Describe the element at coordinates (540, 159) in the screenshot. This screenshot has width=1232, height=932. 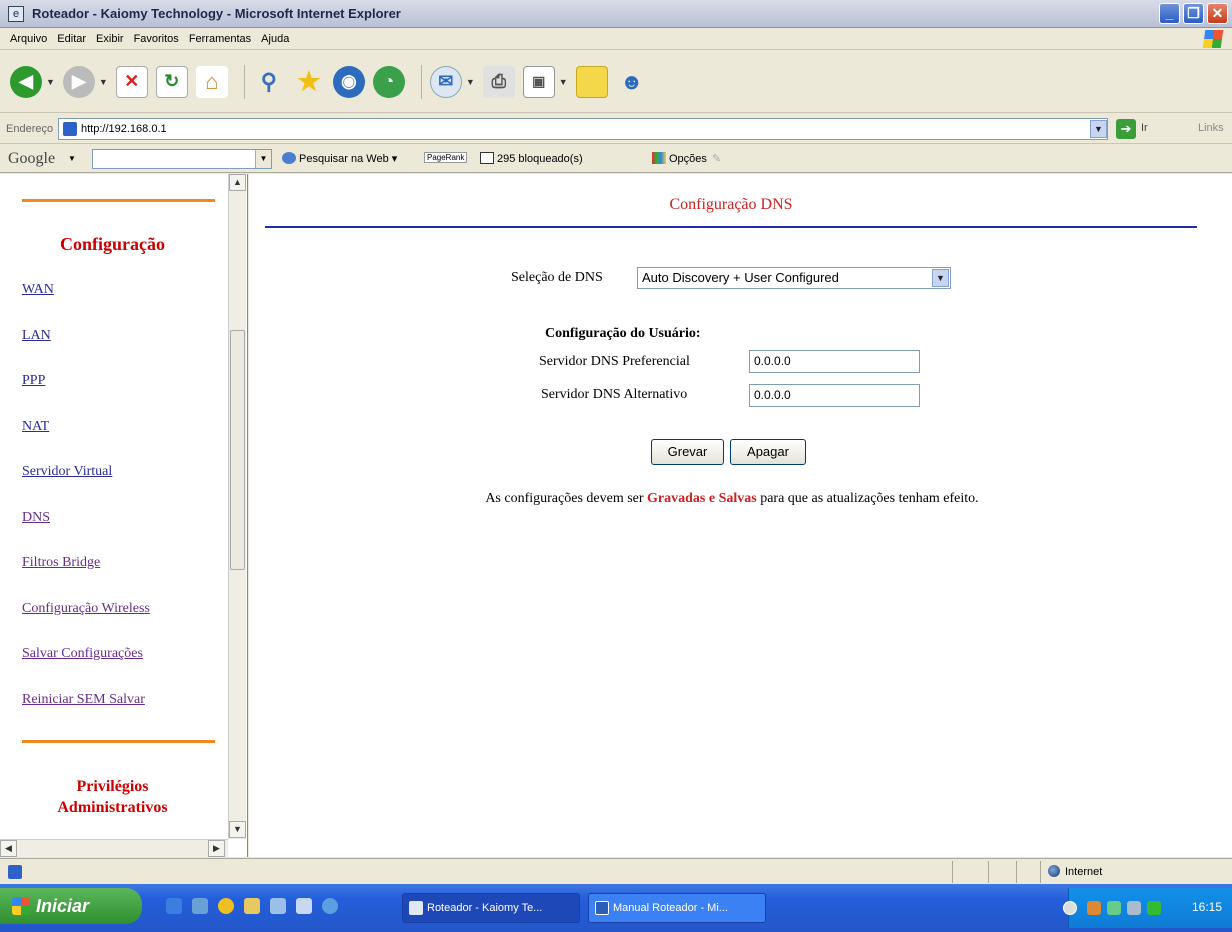
I see `blocked-count: 295 bloqueado(s)` at that location.